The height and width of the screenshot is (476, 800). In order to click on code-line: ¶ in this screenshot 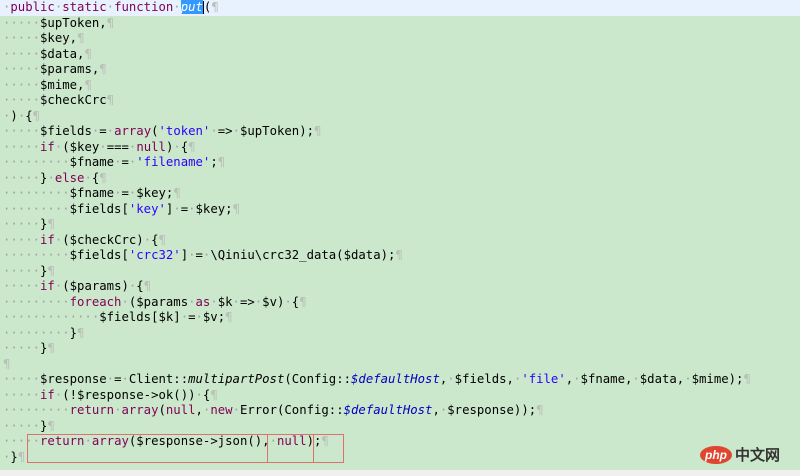, I will do `click(400, 365)`.